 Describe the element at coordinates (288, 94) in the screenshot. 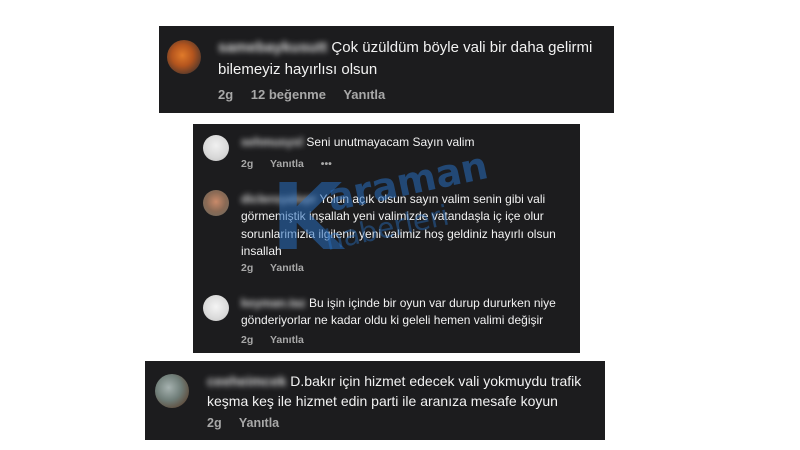

I see `likes-count: 12 beğenme` at that location.